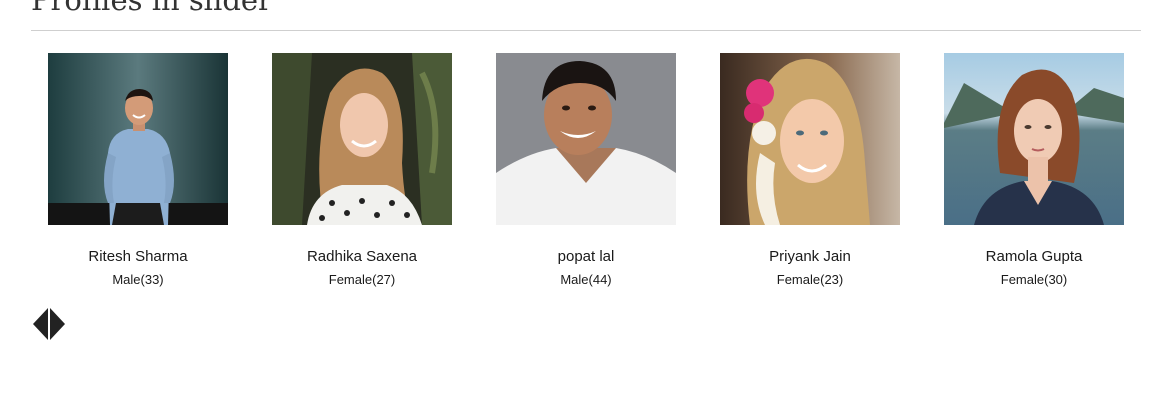  I want to click on profile-gender-age: Male(44), so click(586, 279).